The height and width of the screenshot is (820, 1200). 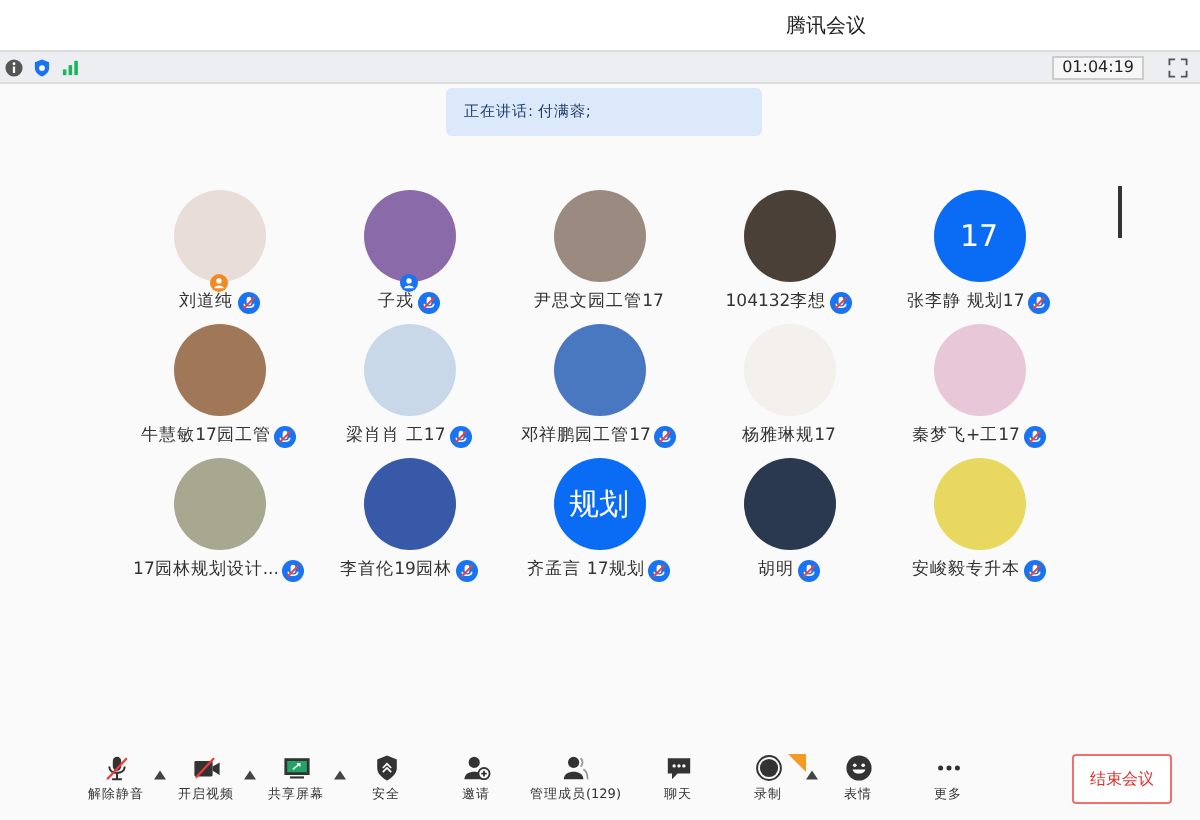 I want to click on avatar: 规划, so click(x=599, y=504).